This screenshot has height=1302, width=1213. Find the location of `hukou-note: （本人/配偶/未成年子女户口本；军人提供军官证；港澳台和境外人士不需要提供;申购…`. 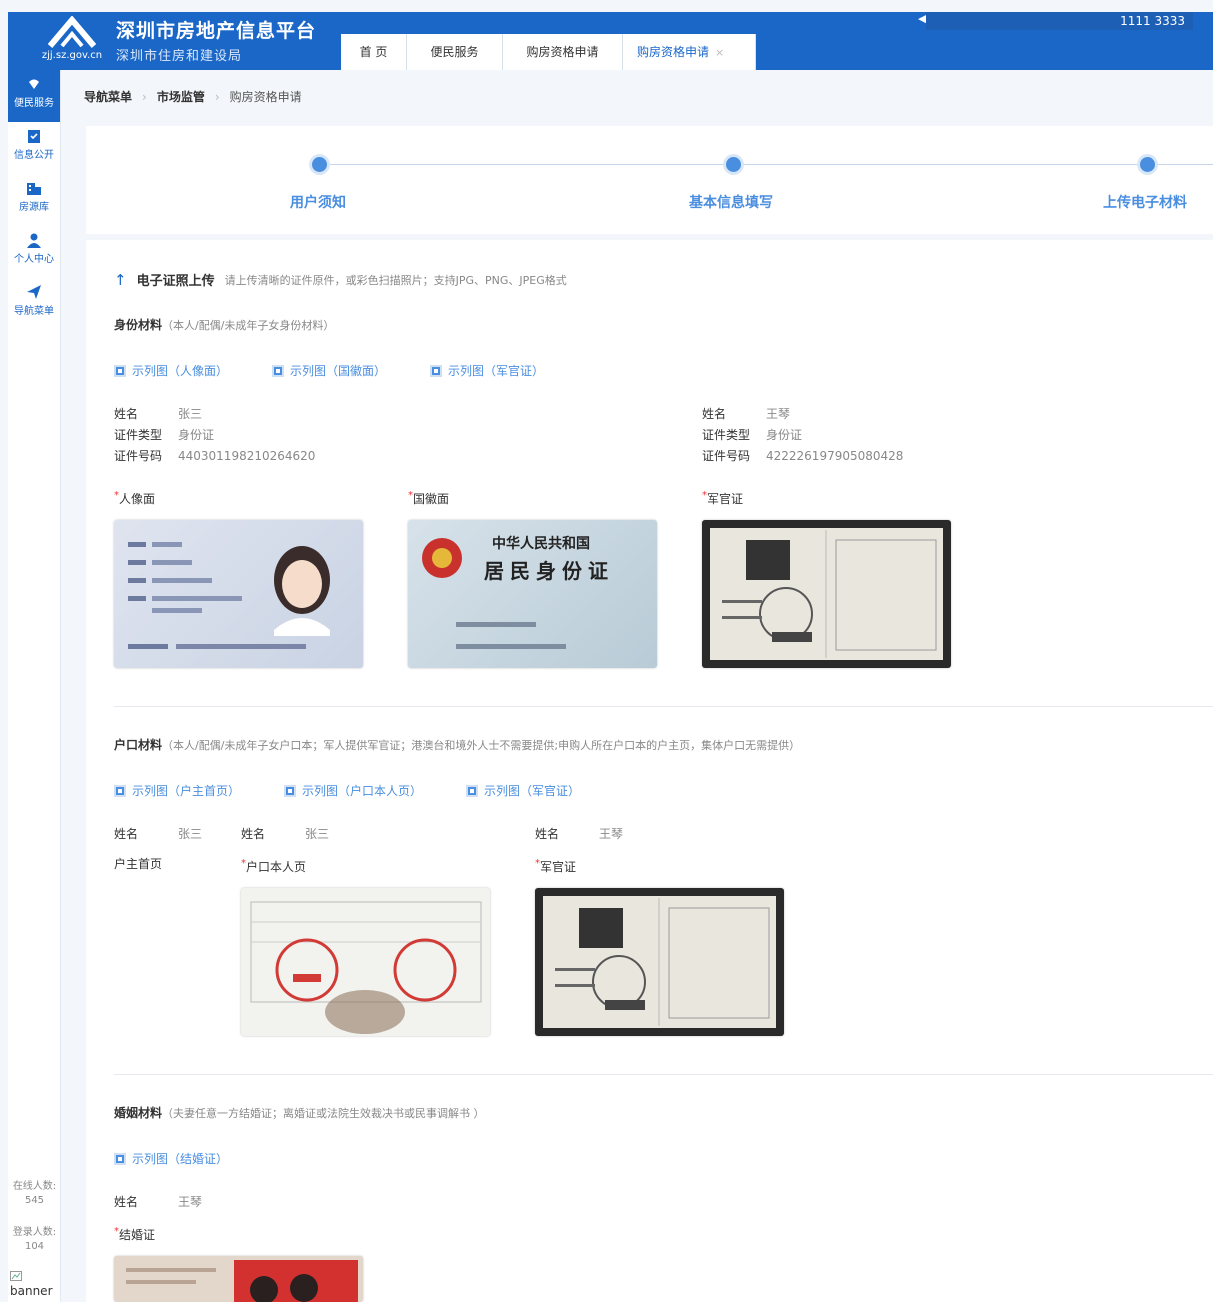

hukou-note: （本人/配偶/未成年子女户口本；军人提供军官证；港澳台和境外人士不需要提供;申购… is located at coordinates (481, 745).